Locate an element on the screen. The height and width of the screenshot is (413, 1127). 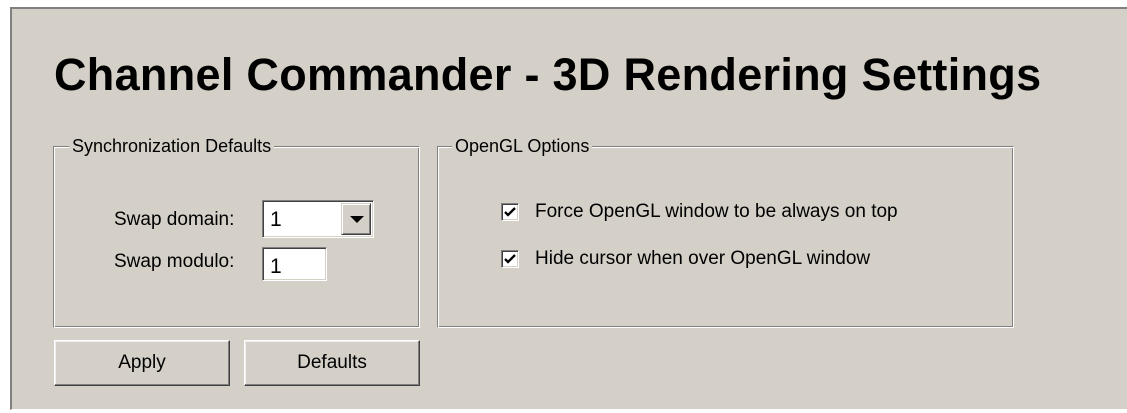
defaults-button: Defaults is located at coordinates (332, 363).